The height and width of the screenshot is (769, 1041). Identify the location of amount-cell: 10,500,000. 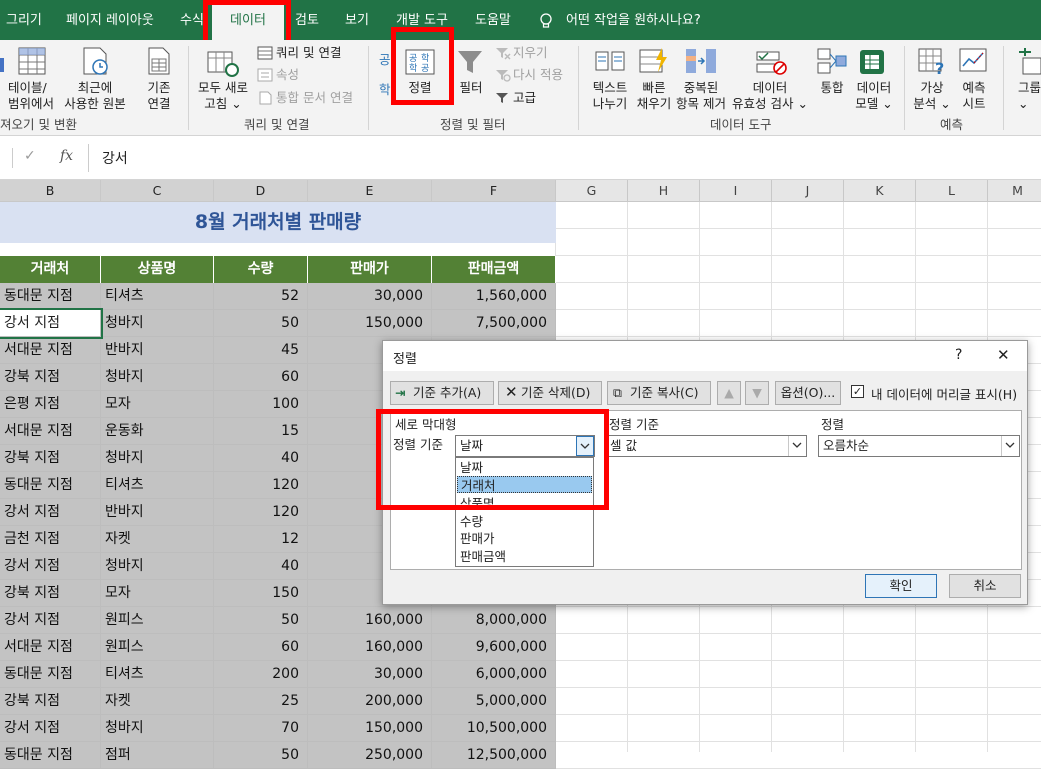
(494, 728).